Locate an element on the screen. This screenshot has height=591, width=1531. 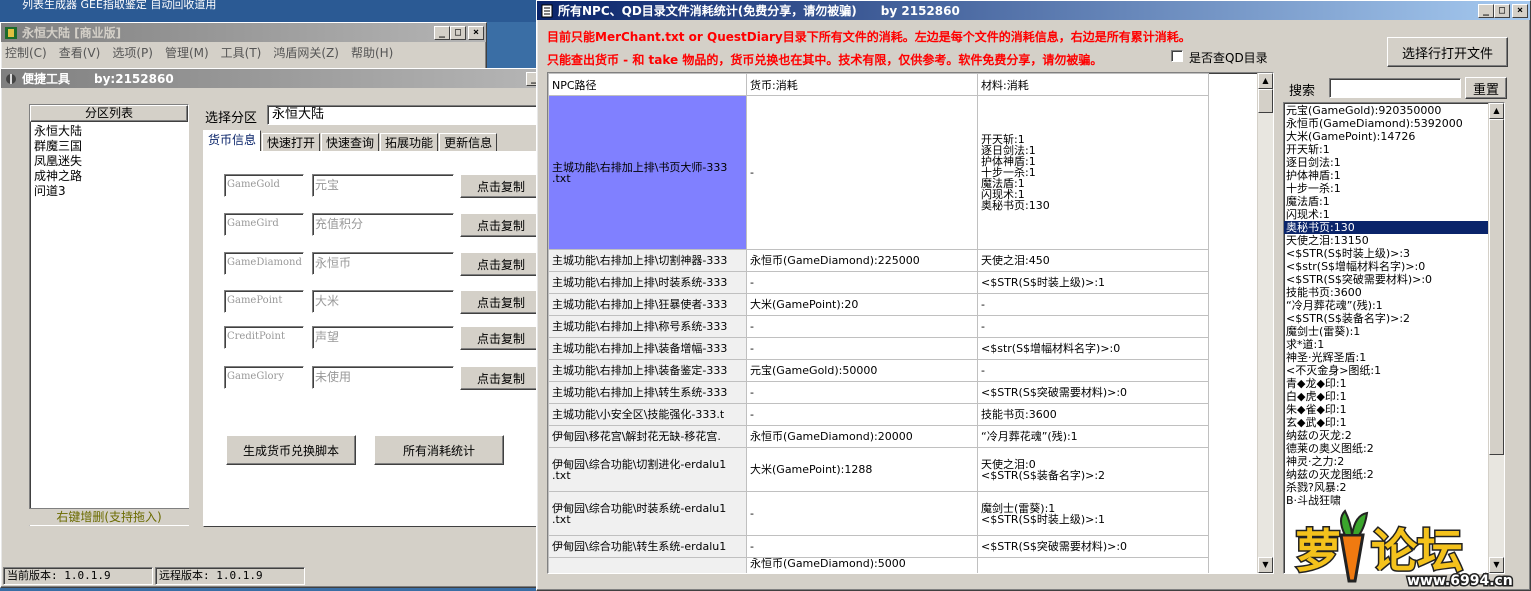
totals-list-item: <$str(S$增幅材料名字)>:0 is located at coordinates (1386, 266).